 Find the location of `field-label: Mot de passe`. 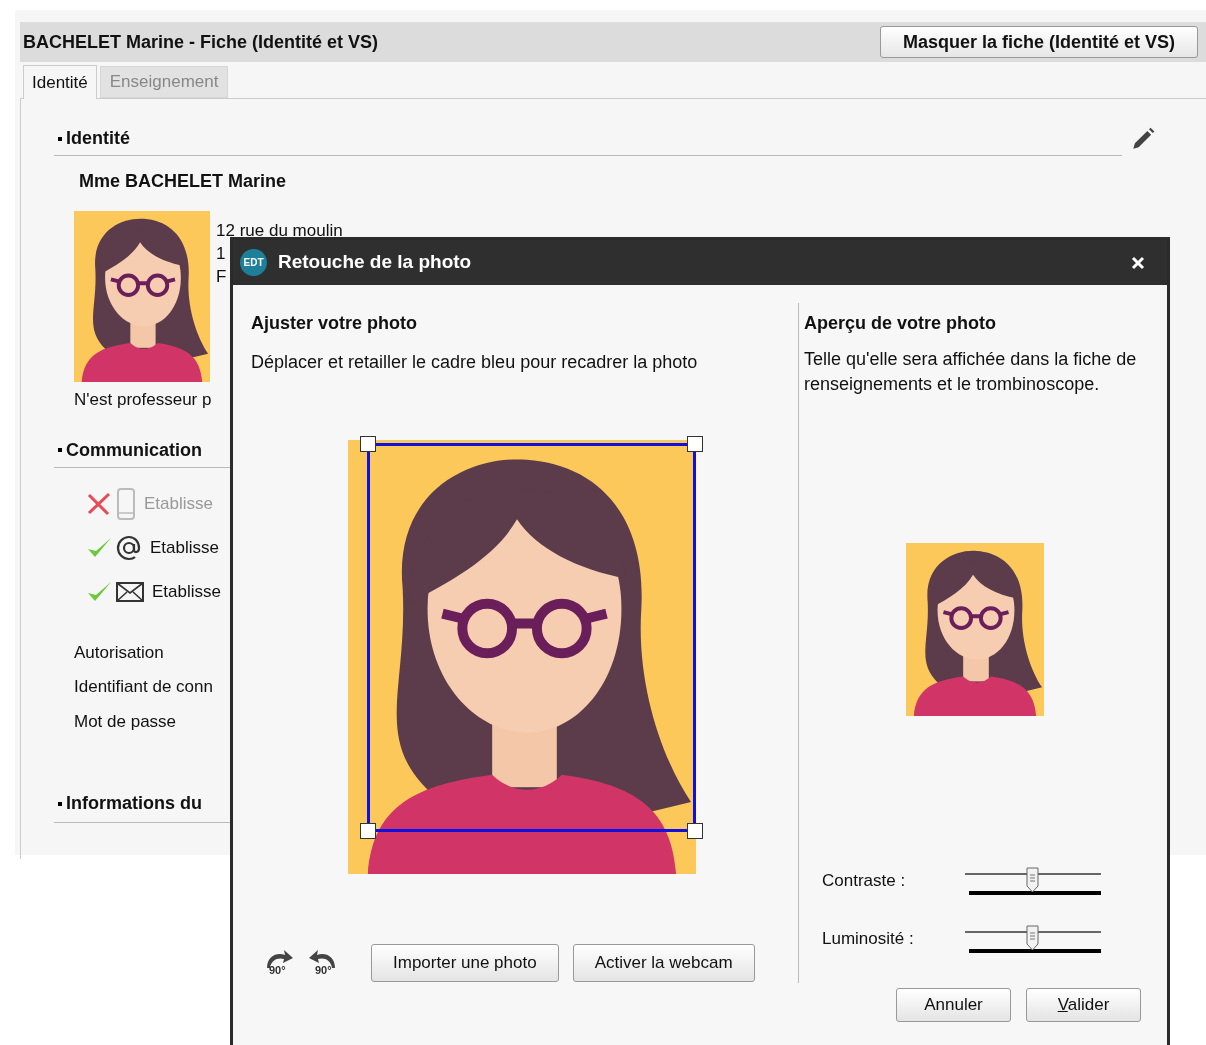

field-label: Mot de passe is located at coordinates (126, 721).